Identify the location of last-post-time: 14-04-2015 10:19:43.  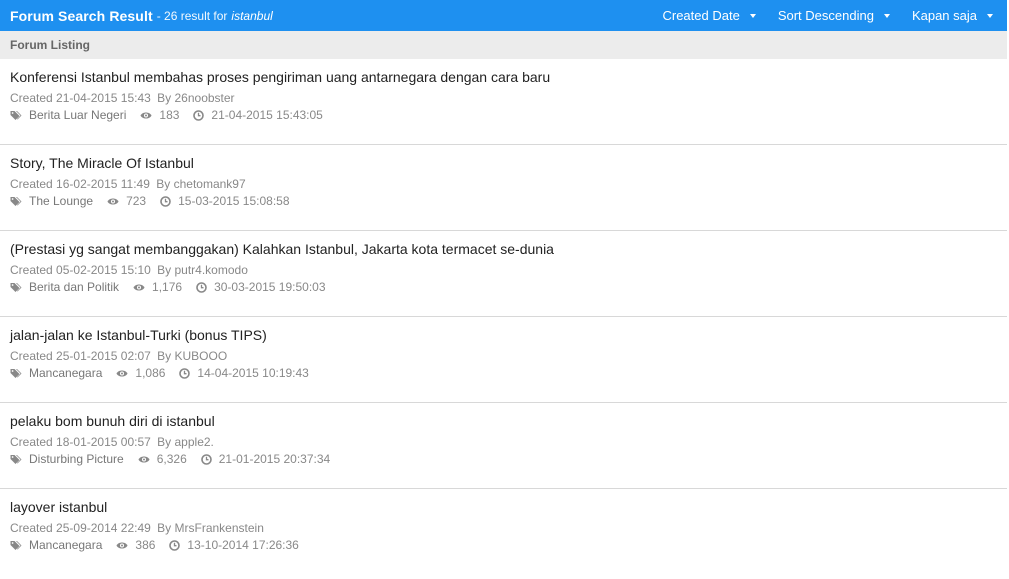
(253, 373).